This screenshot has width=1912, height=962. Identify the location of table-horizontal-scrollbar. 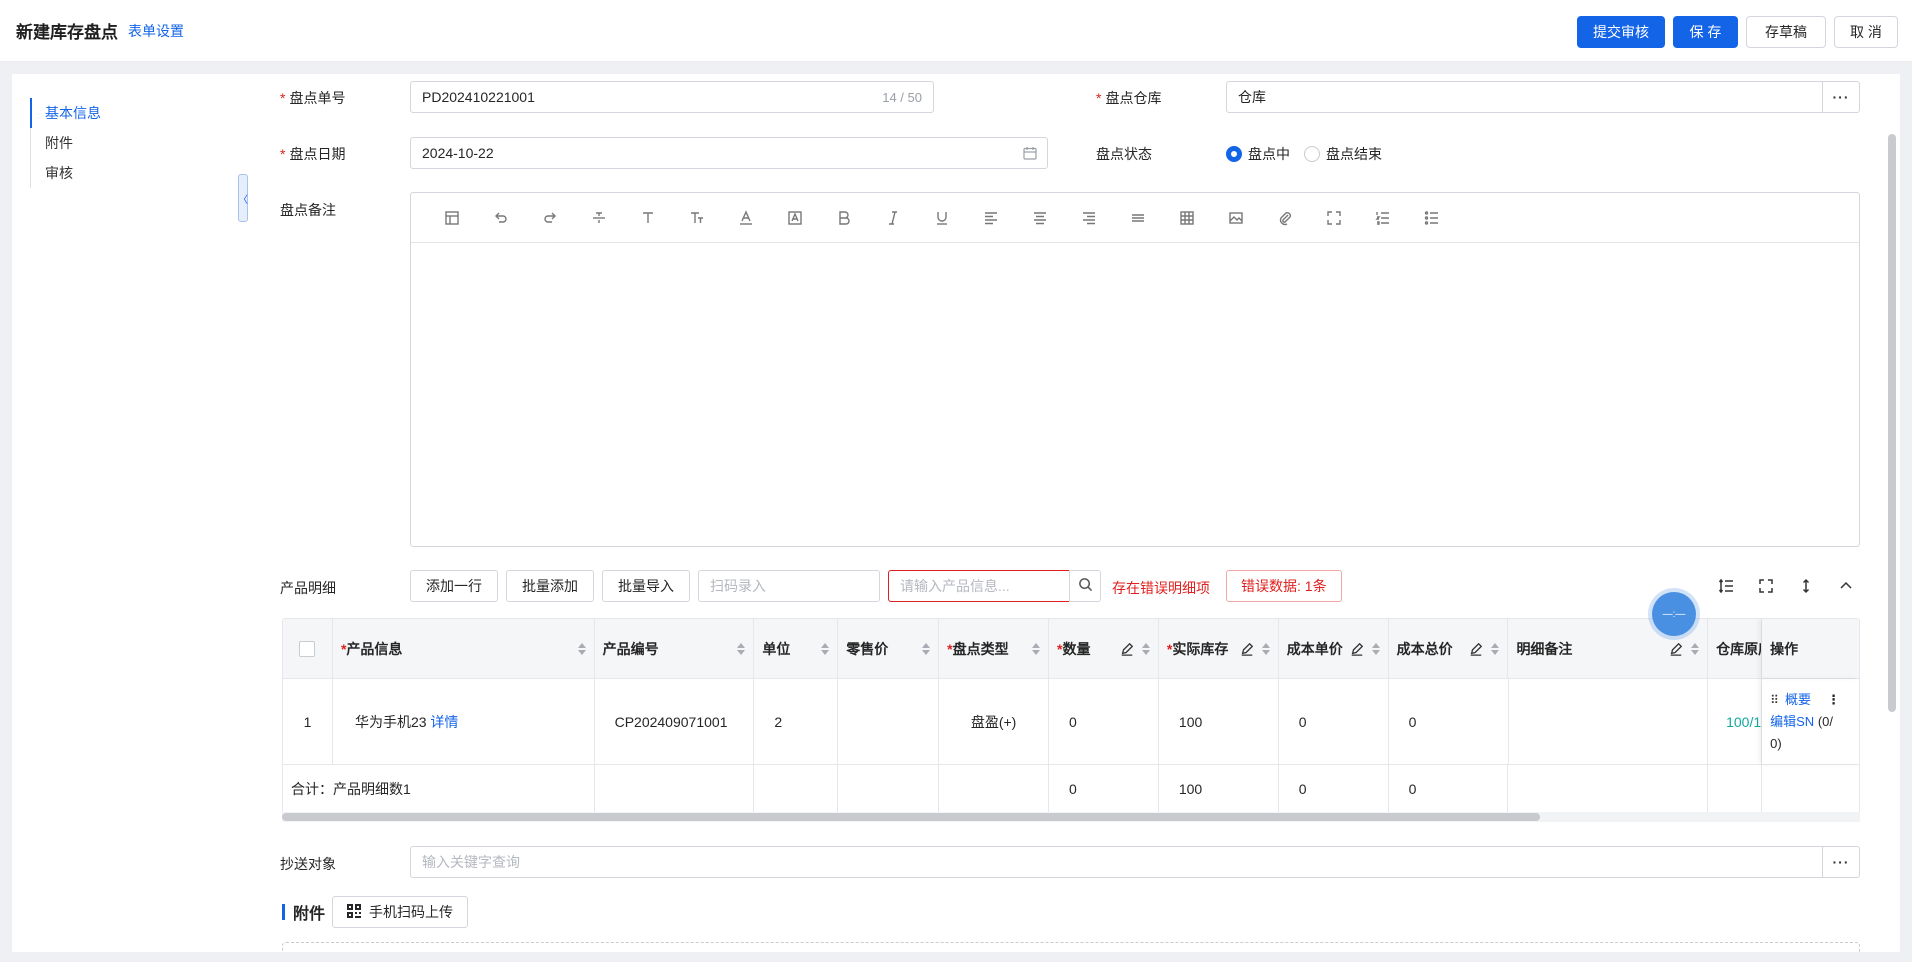
(1071, 817).